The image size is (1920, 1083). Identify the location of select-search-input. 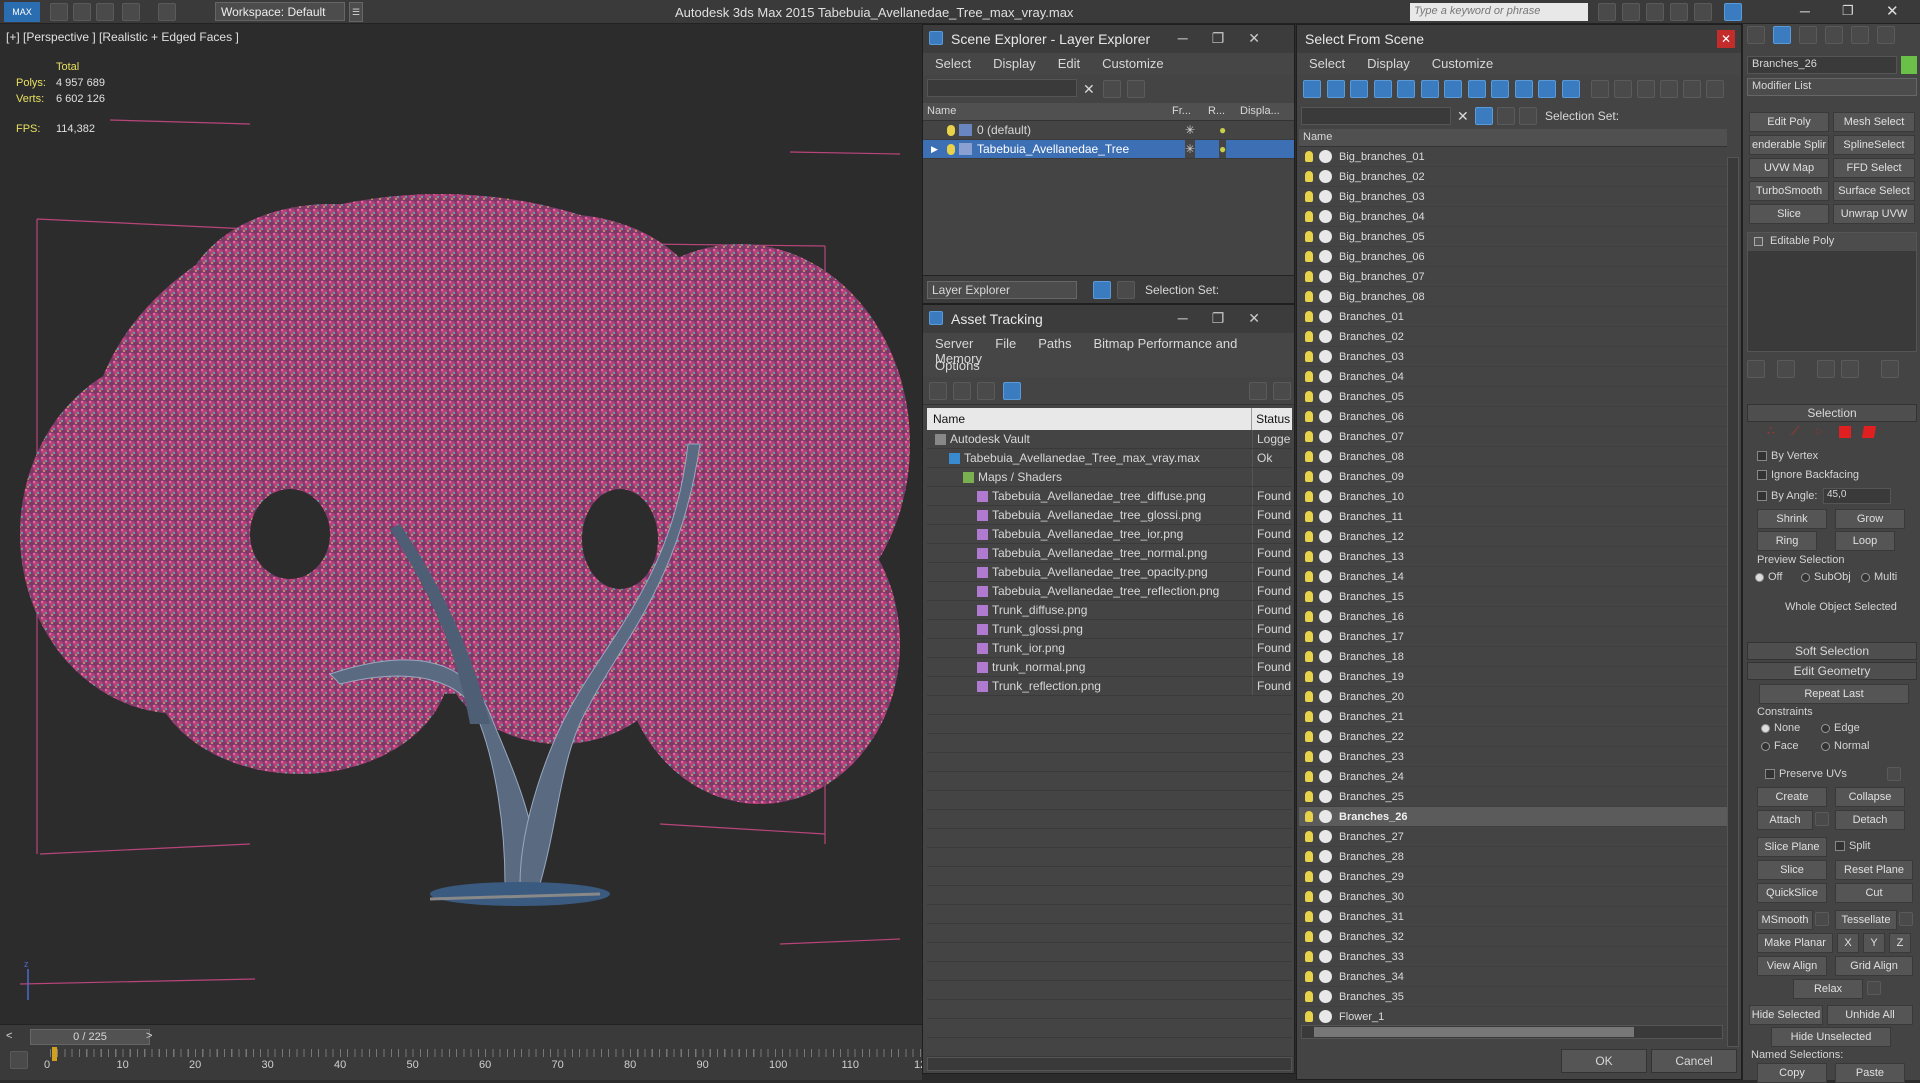
(1376, 116).